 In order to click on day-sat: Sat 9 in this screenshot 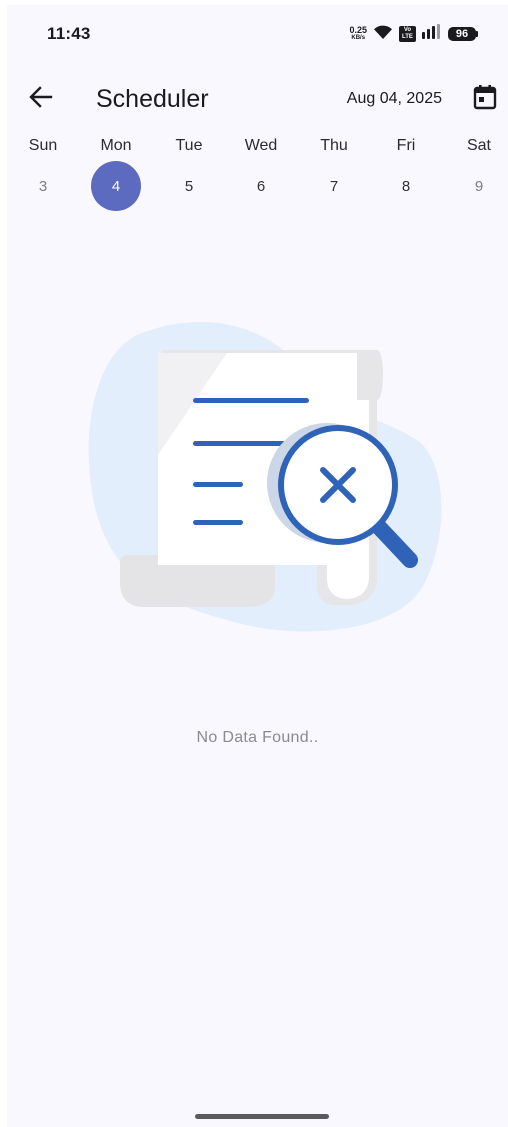, I will do `click(478, 174)`.